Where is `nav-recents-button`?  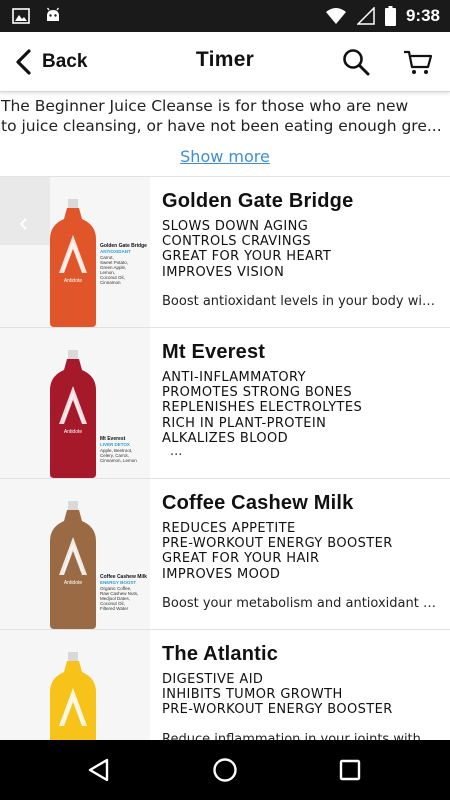 nav-recents-button is located at coordinates (350, 770).